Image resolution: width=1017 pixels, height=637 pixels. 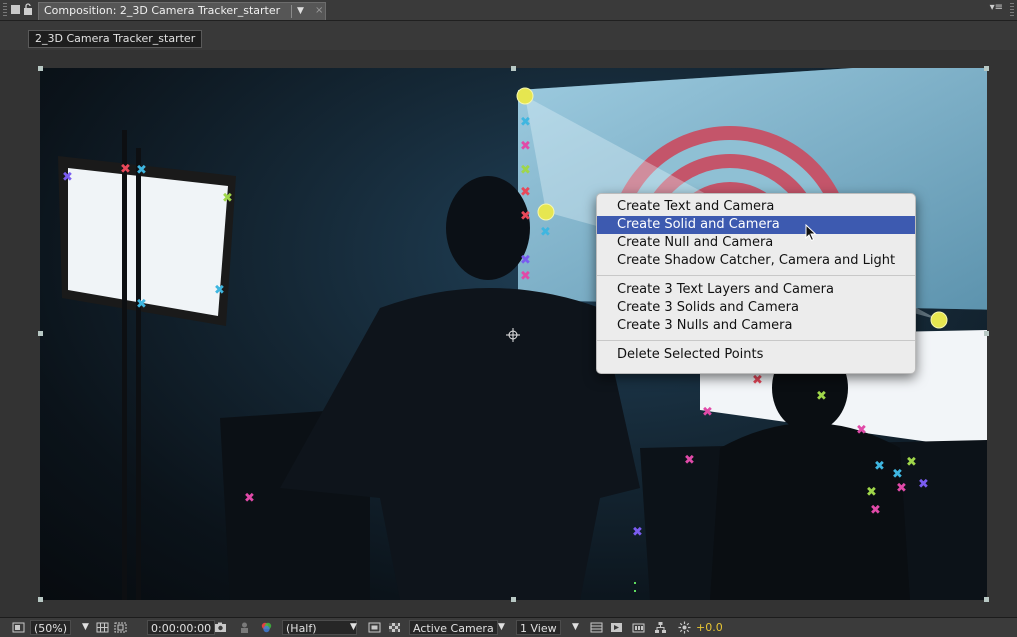 I want to click on lock-icon, so click(x=28, y=9).